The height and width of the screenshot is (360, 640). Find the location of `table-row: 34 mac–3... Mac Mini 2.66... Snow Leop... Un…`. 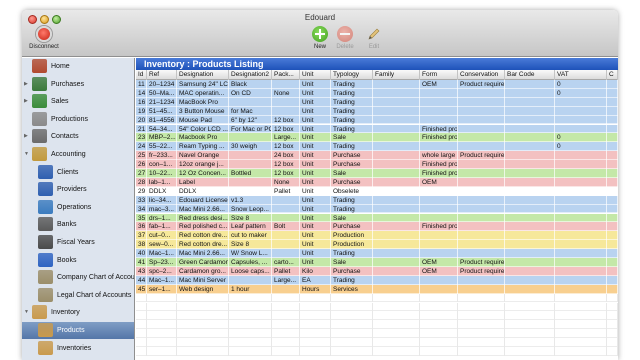

table-row: 34 mac–3... Mac Mini 2.66... Snow Leop... Un… is located at coordinates (377, 209).